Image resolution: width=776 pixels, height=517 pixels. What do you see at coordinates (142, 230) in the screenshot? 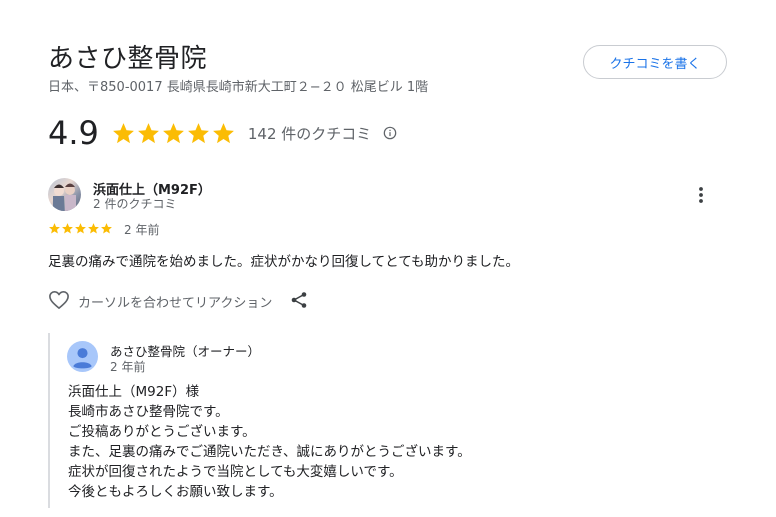
I see `review-date: 2 年前` at bounding box center [142, 230].